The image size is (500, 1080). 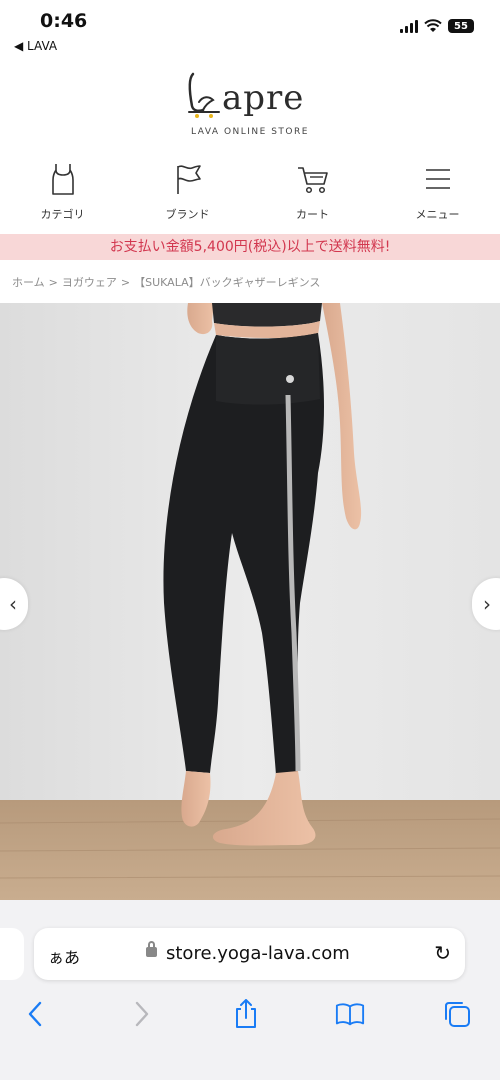 I want to click on tabs-button, so click(x=457, y=1014).